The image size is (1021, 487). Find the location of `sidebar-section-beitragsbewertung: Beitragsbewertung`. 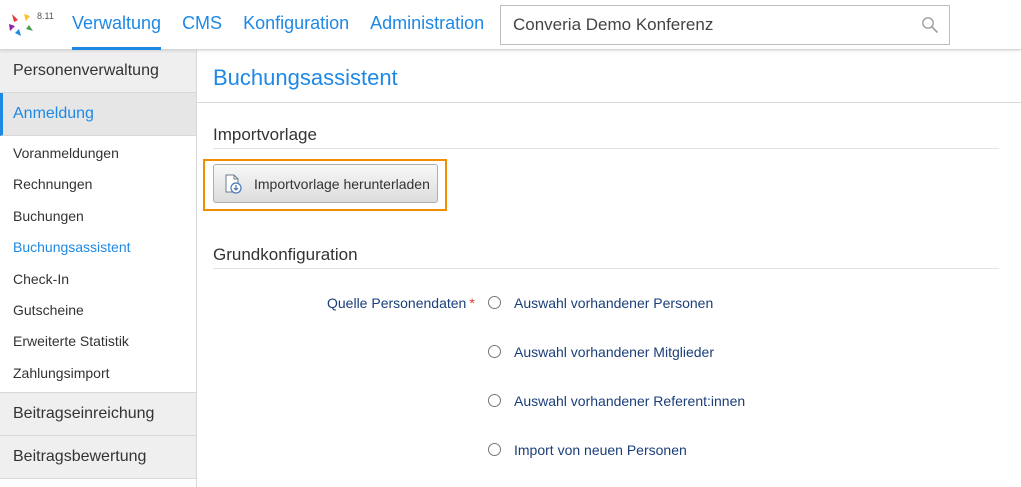

sidebar-section-beitragsbewertung: Beitragsbewertung is located at coordinates (98, 458).